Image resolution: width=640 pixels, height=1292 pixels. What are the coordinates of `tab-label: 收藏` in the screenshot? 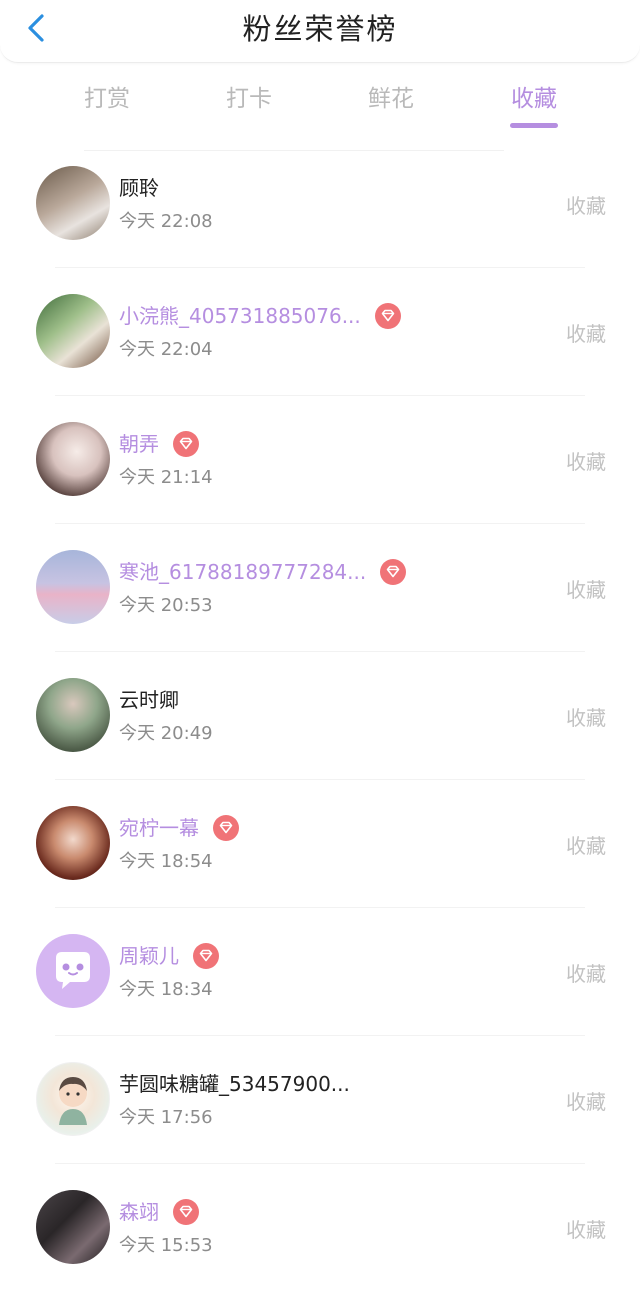 It's located at (534, 99).